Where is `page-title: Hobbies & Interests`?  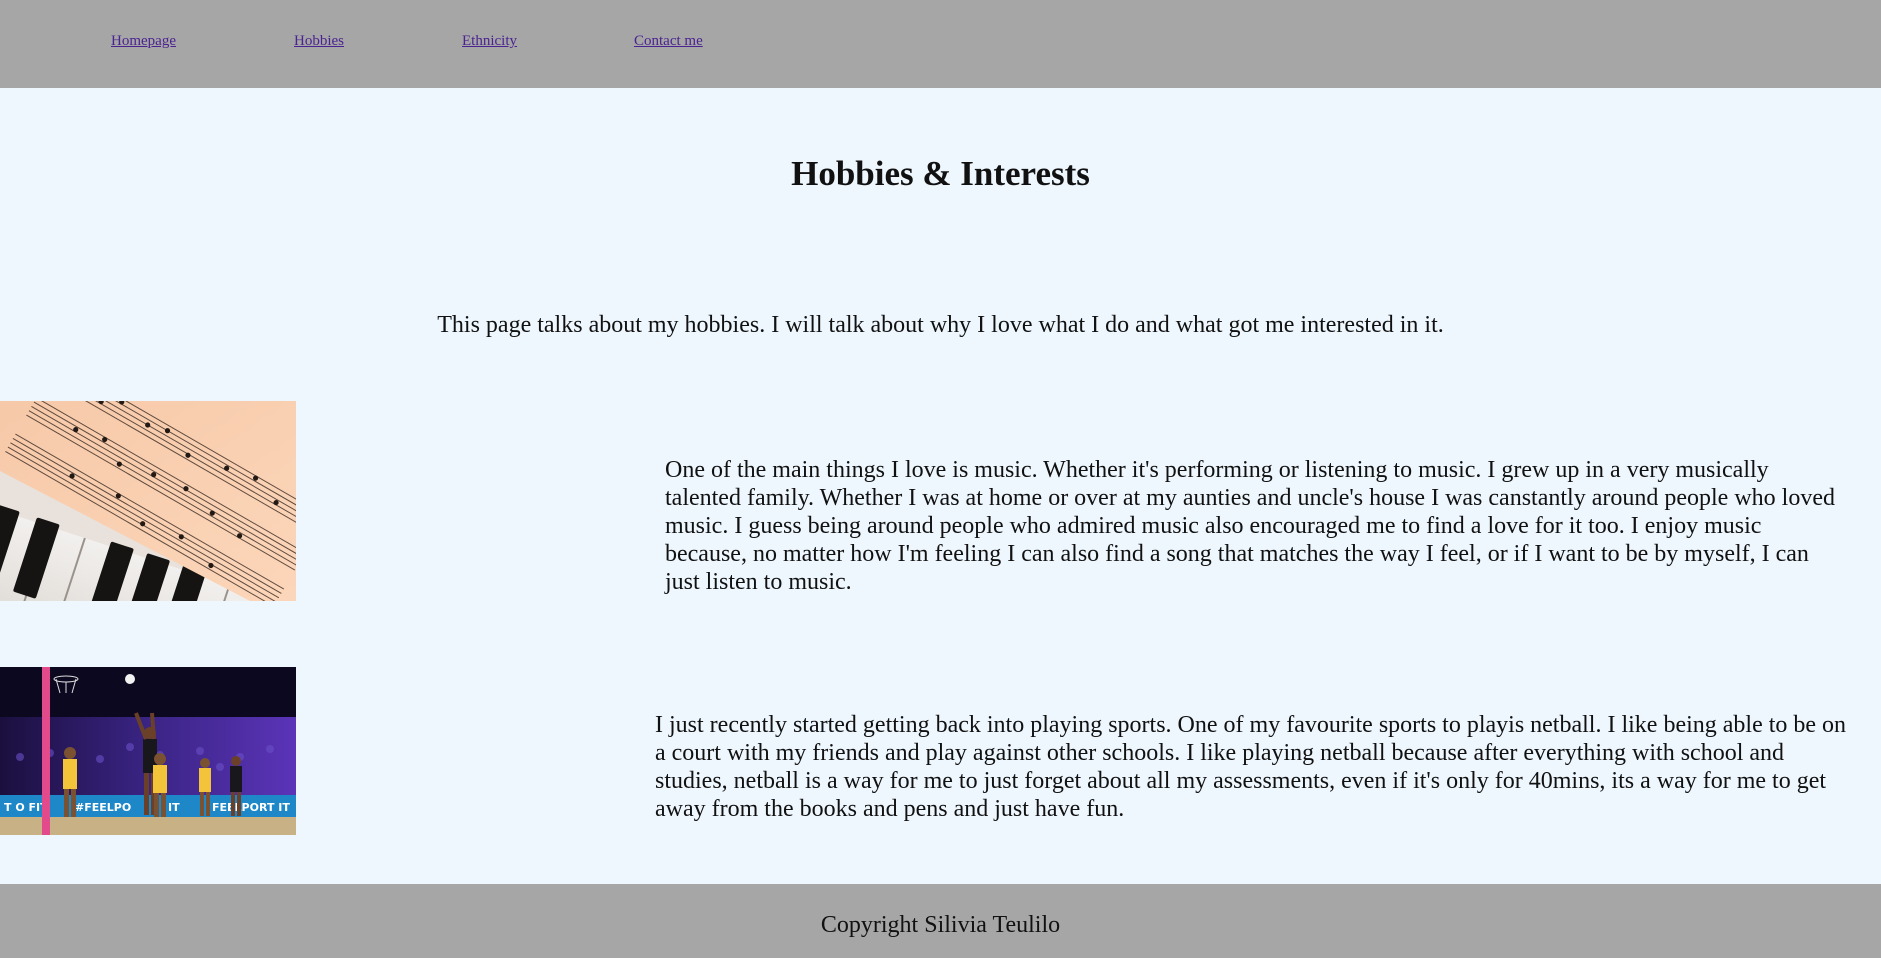 page-title: Hobbies & Interests is located at coordinates (940, 173).